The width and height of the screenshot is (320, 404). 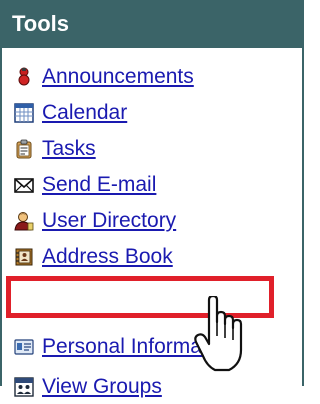 What do you see at coordinates (152, 24) in the screenshot?
I see `panel-title: Tools` at bounding box center [152, 24].